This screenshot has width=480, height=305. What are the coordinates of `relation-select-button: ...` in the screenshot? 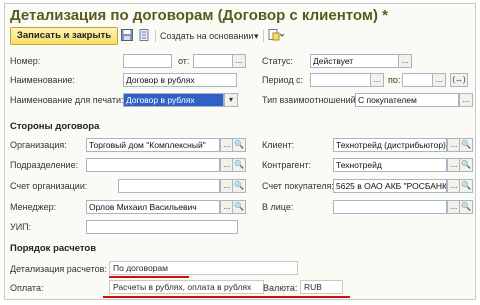 It's located at (466, 100).